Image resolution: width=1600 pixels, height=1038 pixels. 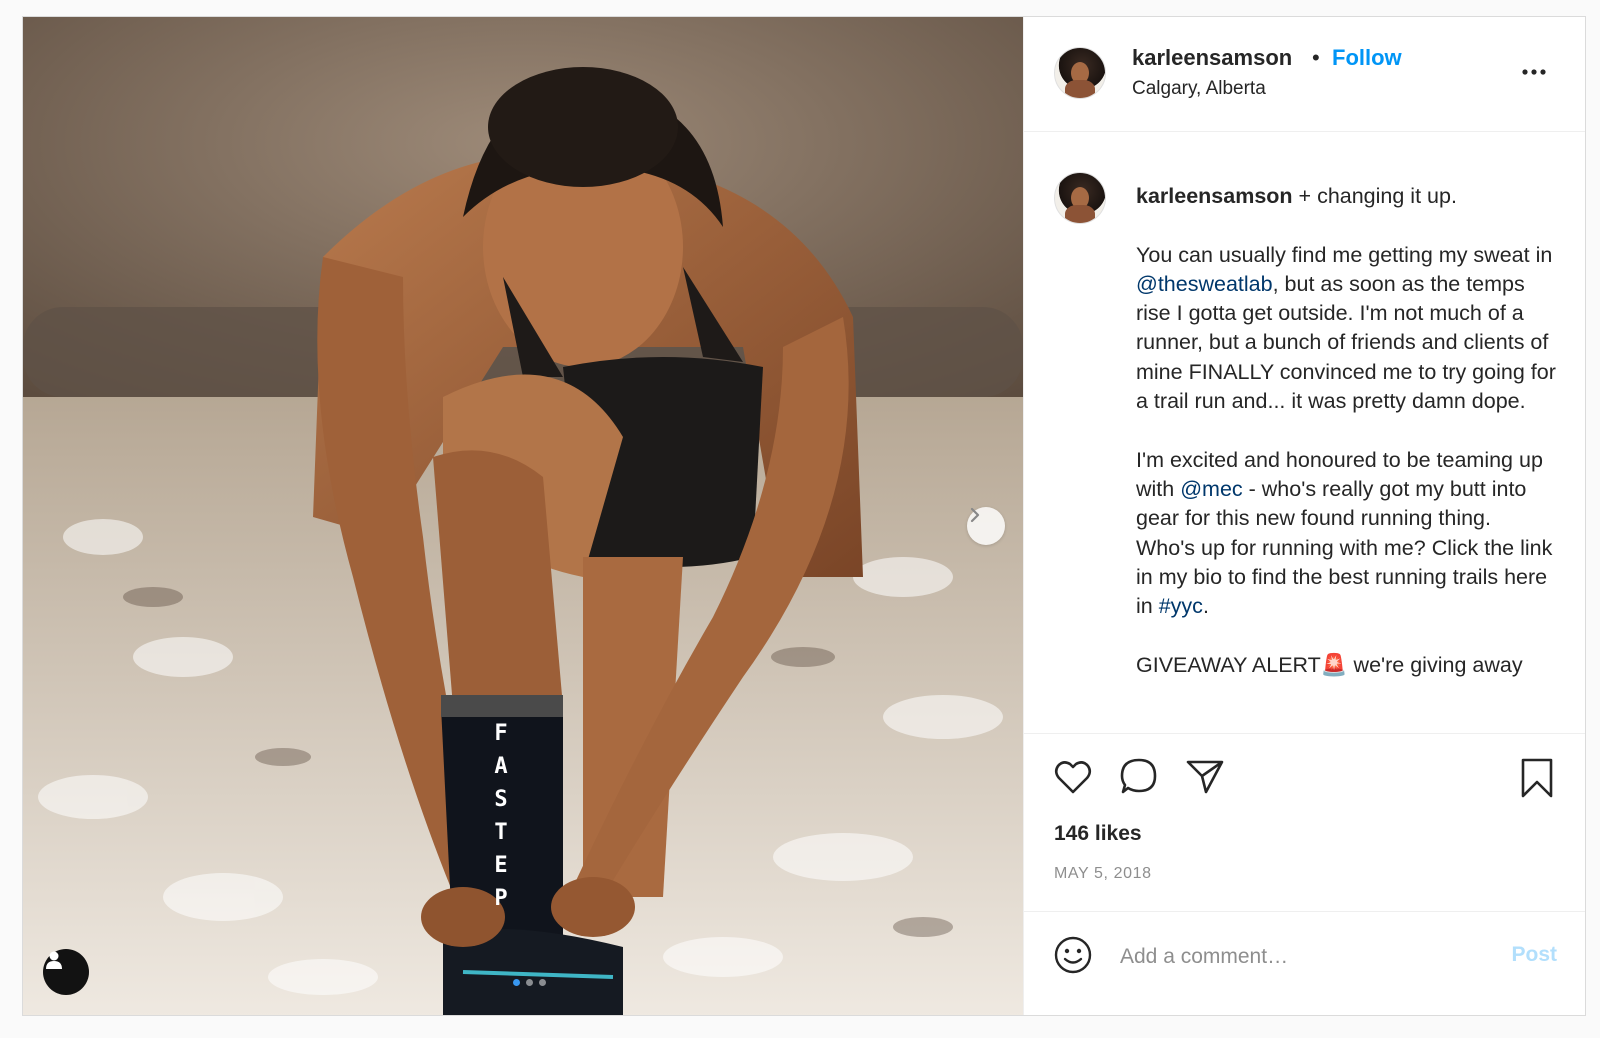 What do you see at coordinates (1534, 955) in the screenshot?
I see `post-comment-button: Post` at bounding box center [1534, 955].